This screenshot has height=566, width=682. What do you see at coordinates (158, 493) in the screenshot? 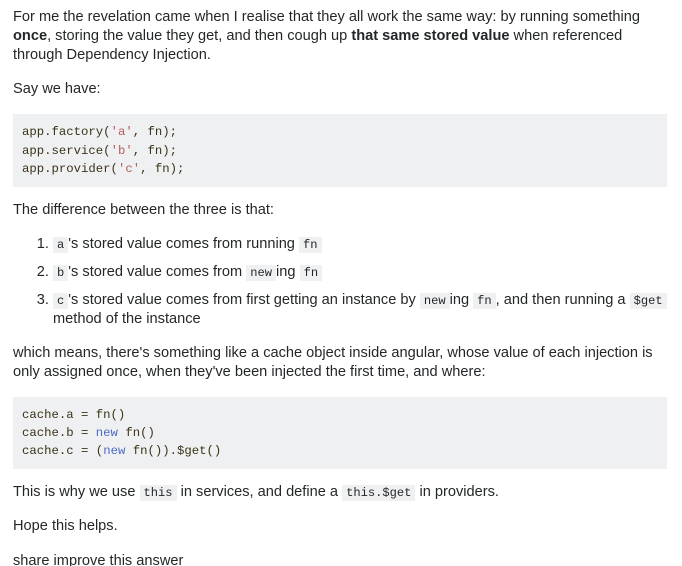
I see `inline-code: this` at bounding box center [158, 493].